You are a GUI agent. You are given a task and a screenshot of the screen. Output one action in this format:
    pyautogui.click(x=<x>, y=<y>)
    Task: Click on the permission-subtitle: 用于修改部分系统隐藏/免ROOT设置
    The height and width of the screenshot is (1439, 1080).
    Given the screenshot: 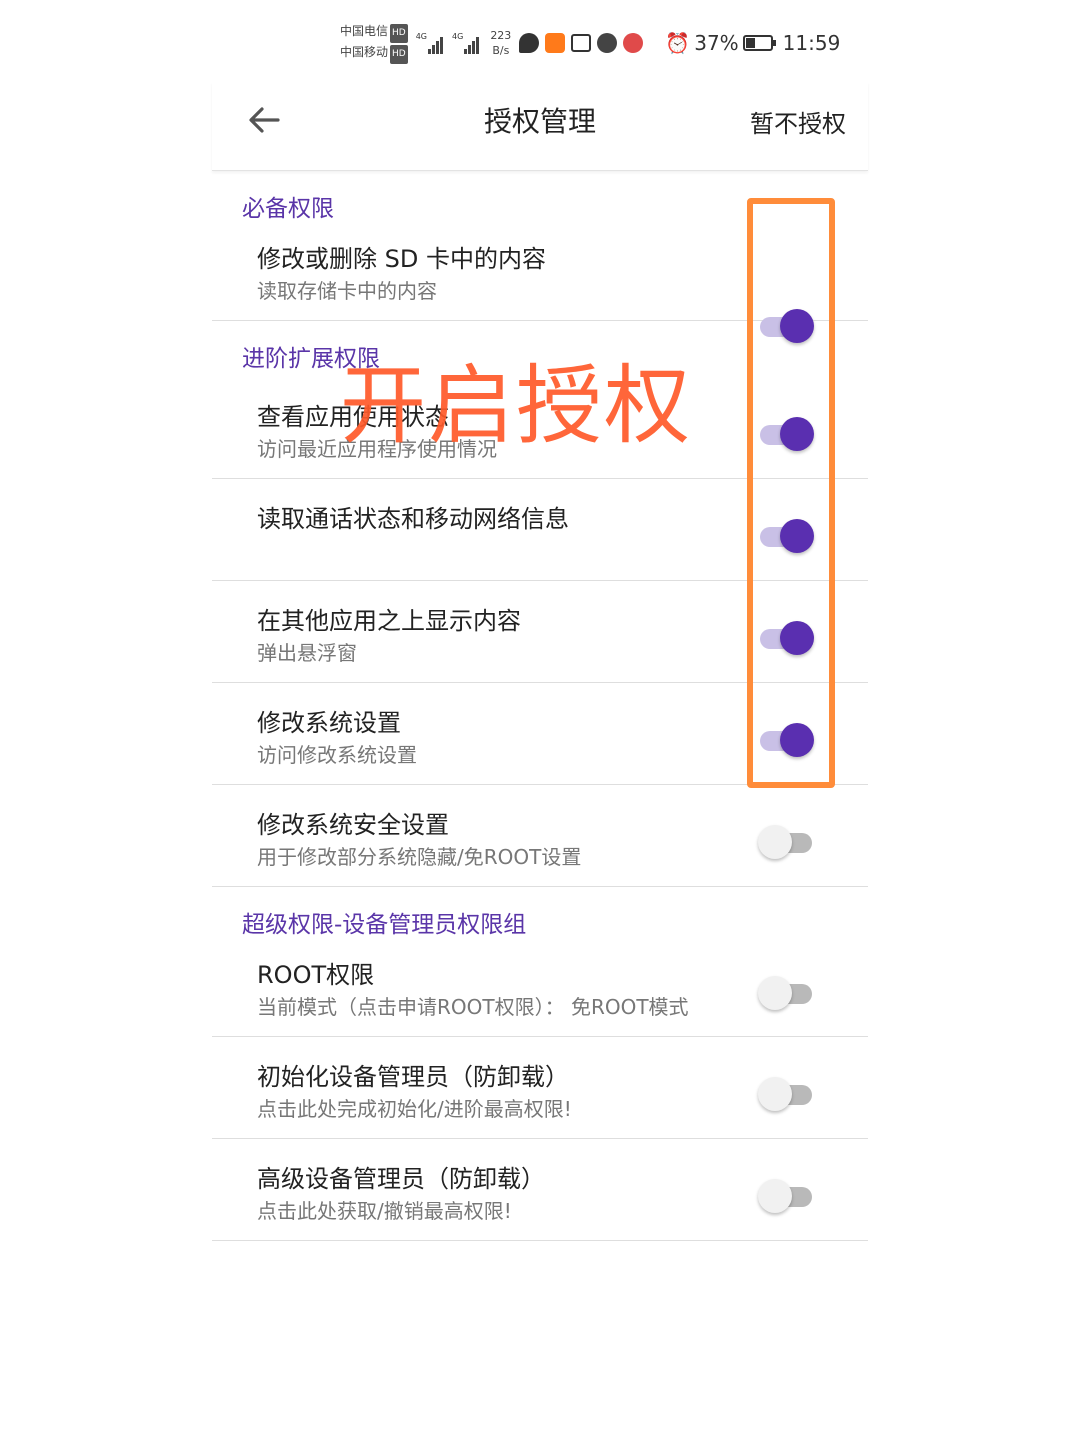 What is the action you would take?
    pyautogui.click(x=419, y=857)
    